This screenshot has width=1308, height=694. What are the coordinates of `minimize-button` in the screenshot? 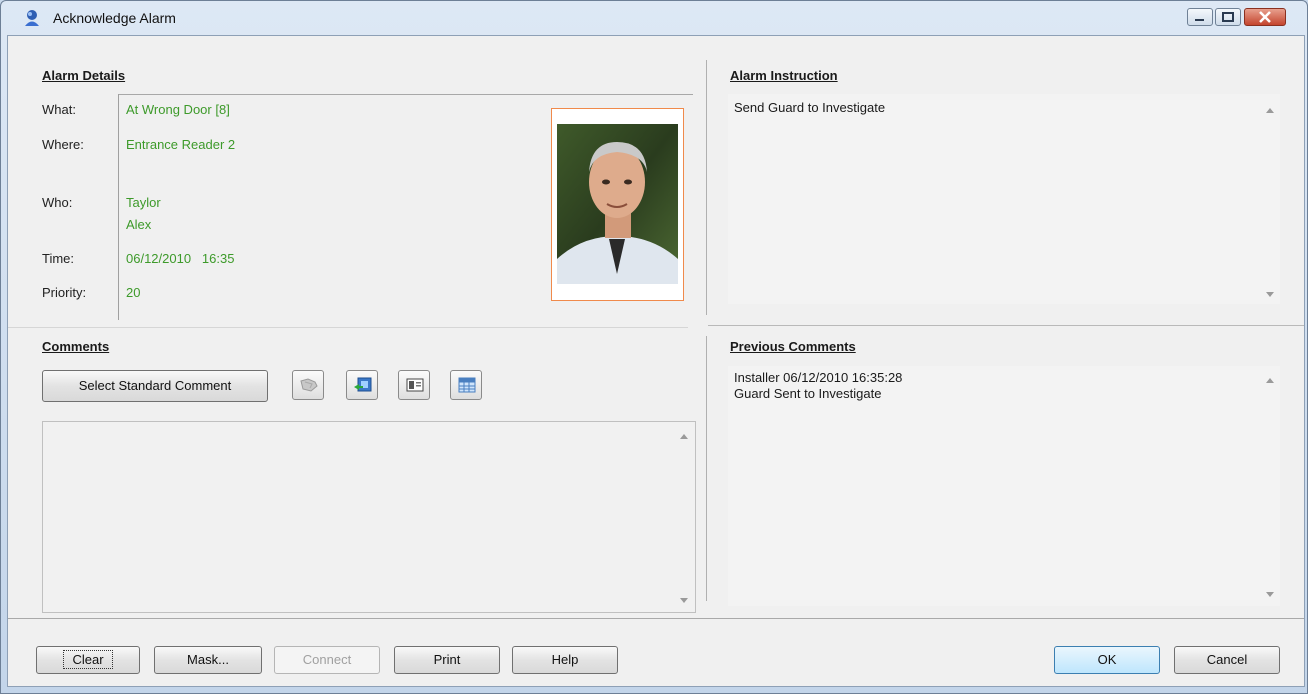 It's located at (1200, 17).